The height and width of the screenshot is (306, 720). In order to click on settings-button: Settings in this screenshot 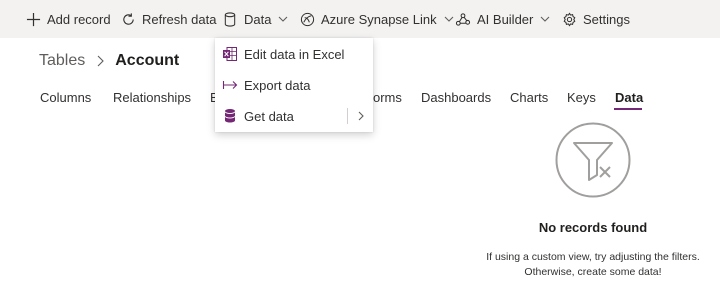, I will do `click(595, 19)`.